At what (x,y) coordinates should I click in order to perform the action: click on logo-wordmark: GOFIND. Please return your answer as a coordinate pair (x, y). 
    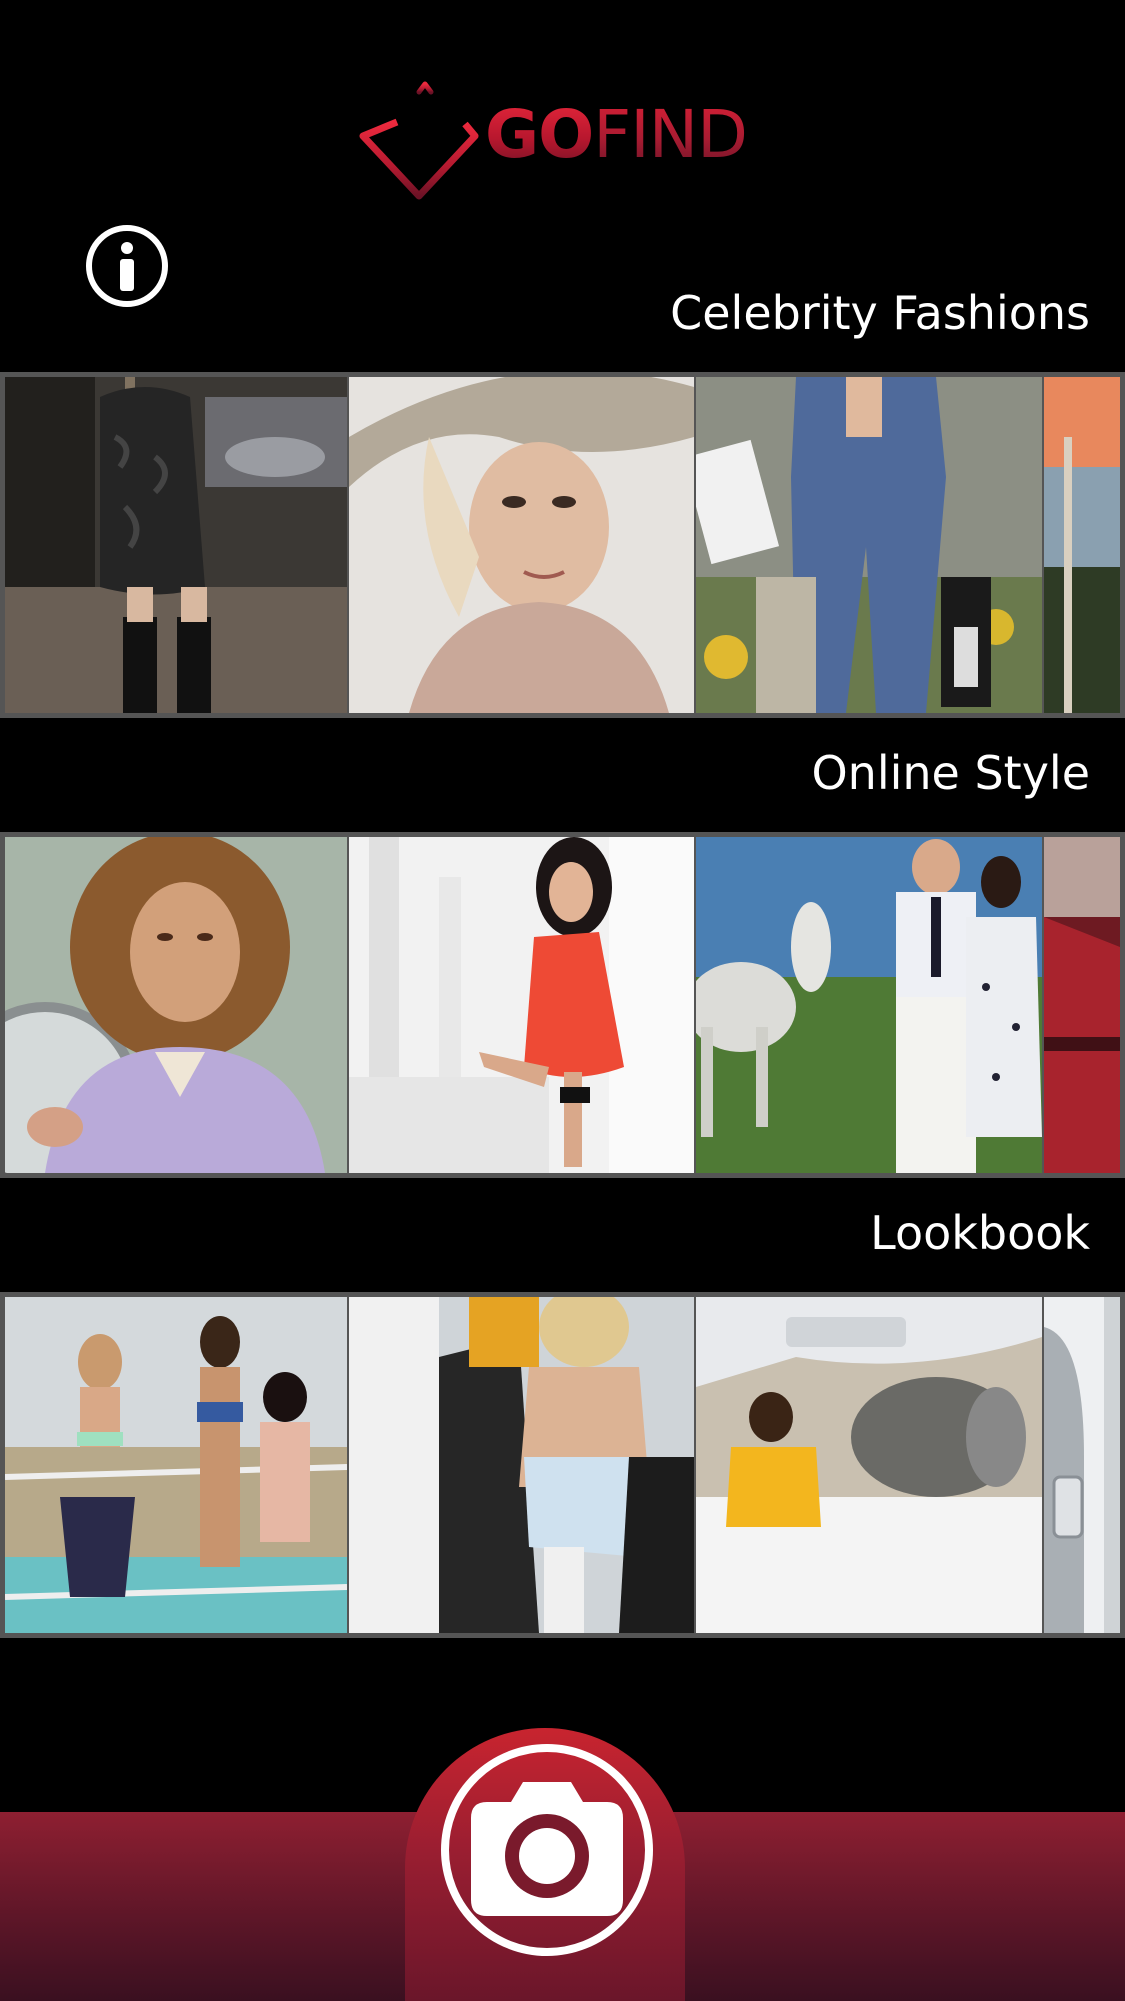
    Looking at the image, I should click on (616, 135).